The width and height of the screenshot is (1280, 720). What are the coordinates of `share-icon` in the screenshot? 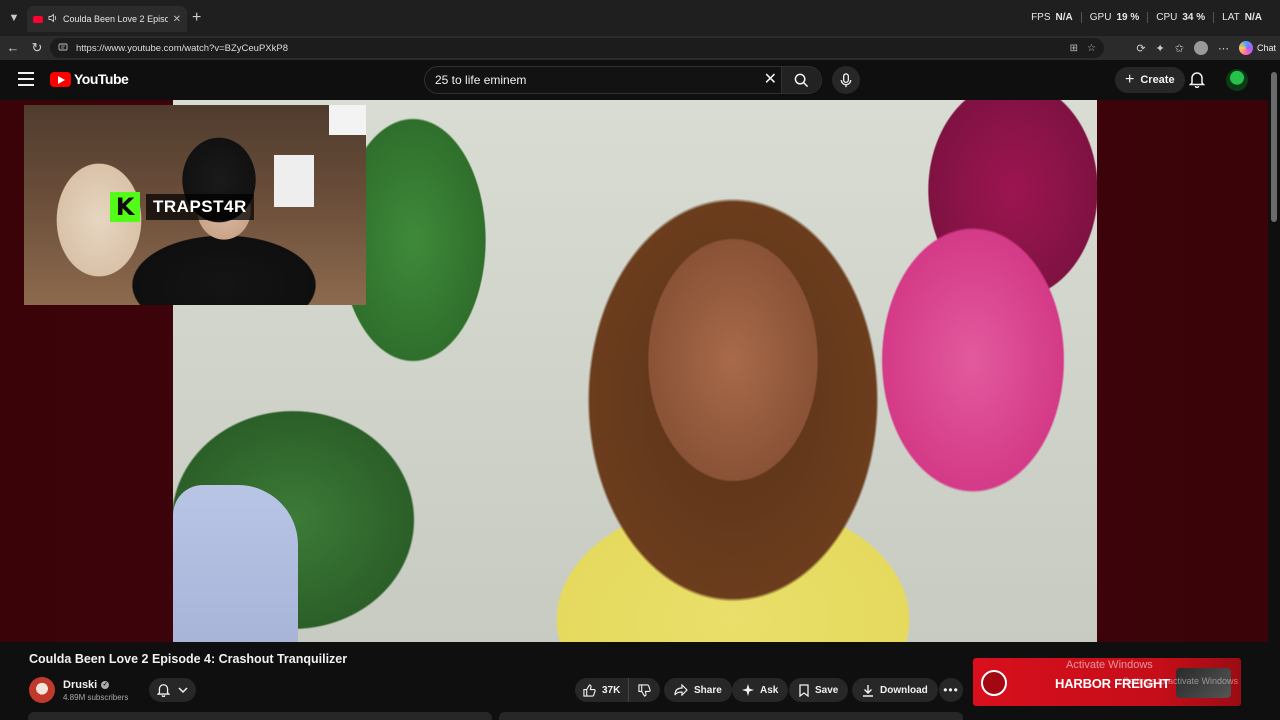 It's located at (681, 690).